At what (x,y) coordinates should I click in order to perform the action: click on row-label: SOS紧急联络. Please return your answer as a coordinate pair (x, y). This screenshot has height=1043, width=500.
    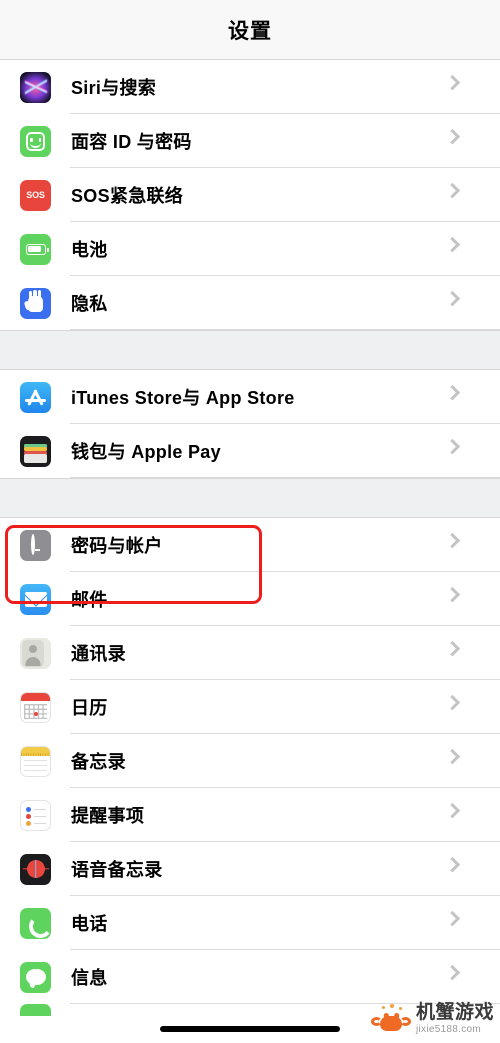
    Looking at the image, I should click on (127, 196).